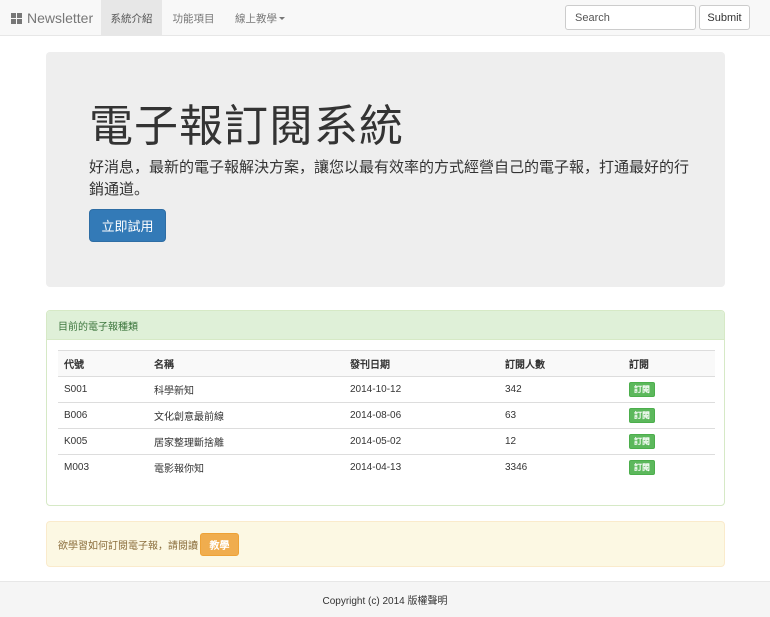 This screenshot has width=770, height=617. What do you see at coordinates (103, 415) in the screenshot?
I see `cell-code: B006` at bounding box center [103, 415].